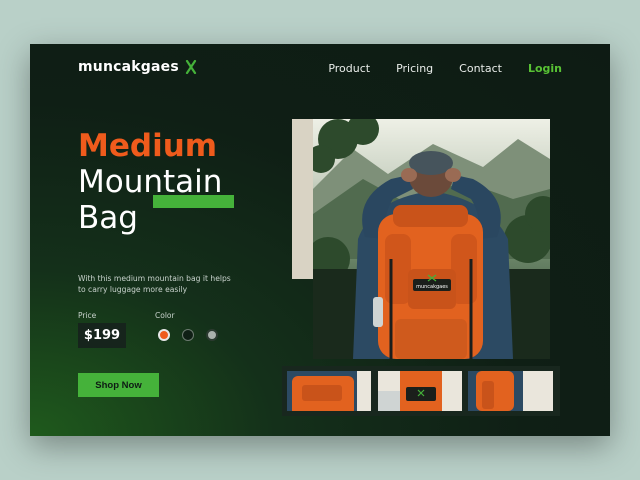 Image resolution: width=640 pixels, height=480 pixels. I want to click on nav-pricing: Pricing, so click(414, 68).